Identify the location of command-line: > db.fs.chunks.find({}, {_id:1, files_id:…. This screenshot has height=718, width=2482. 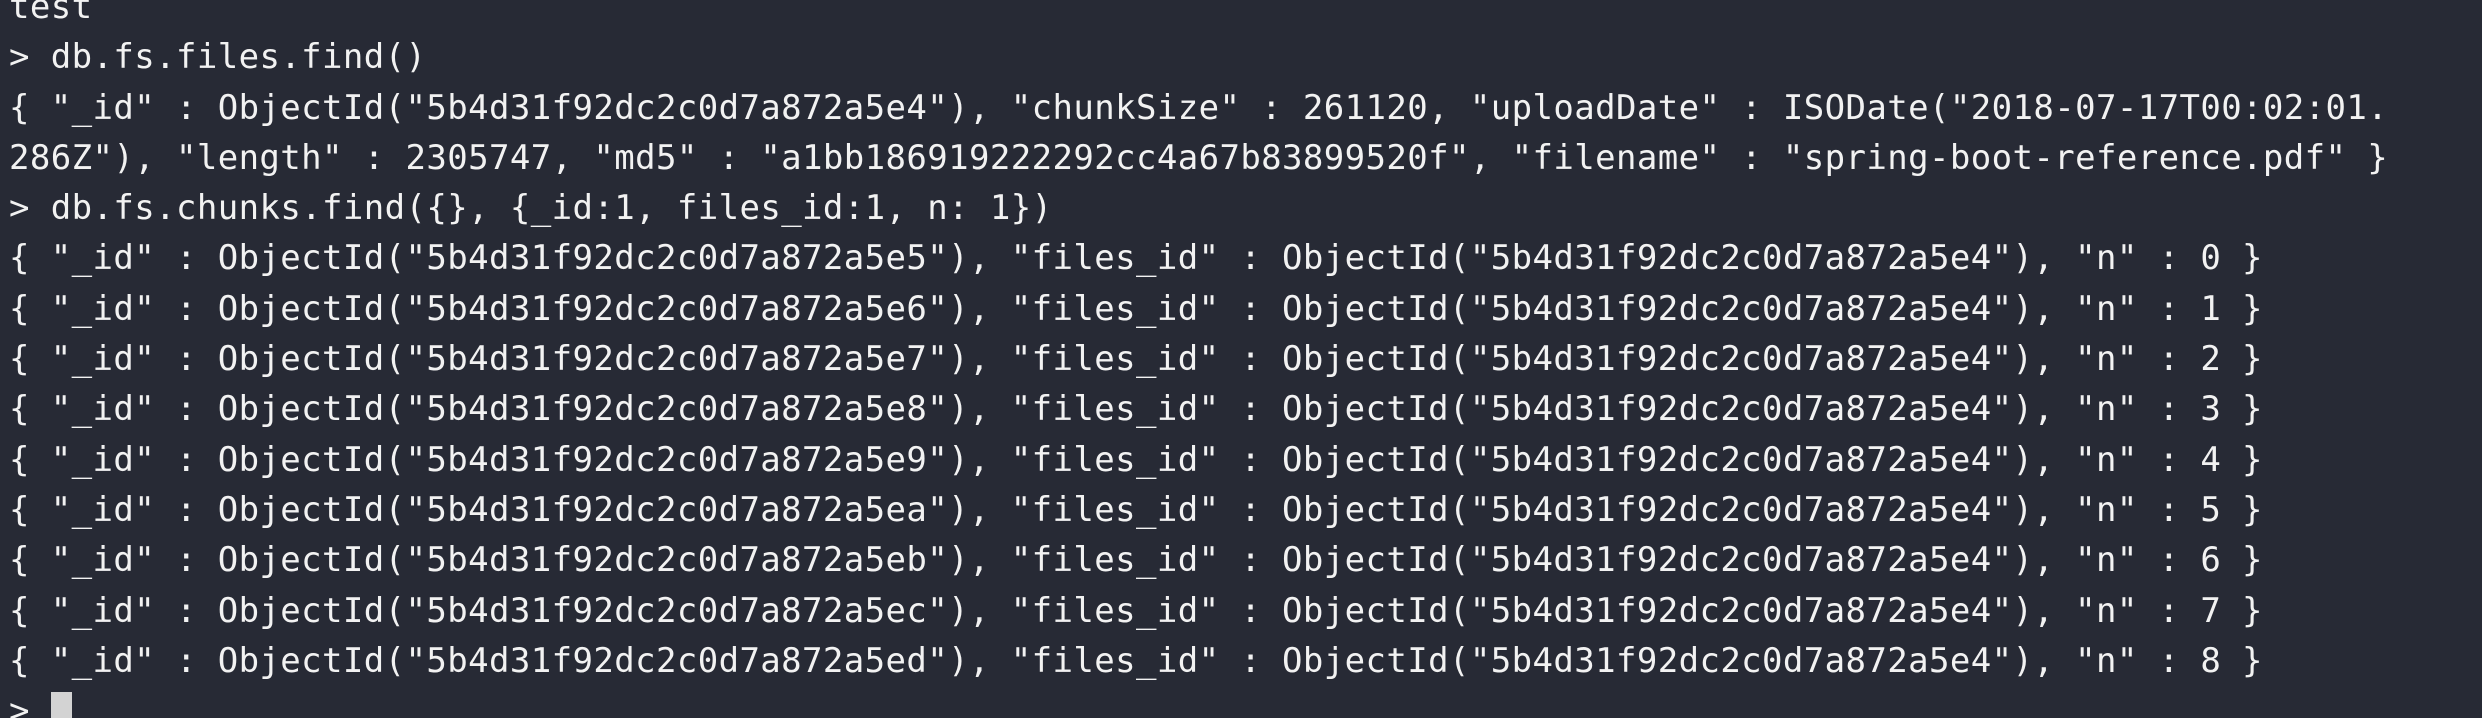
(1245, 208).